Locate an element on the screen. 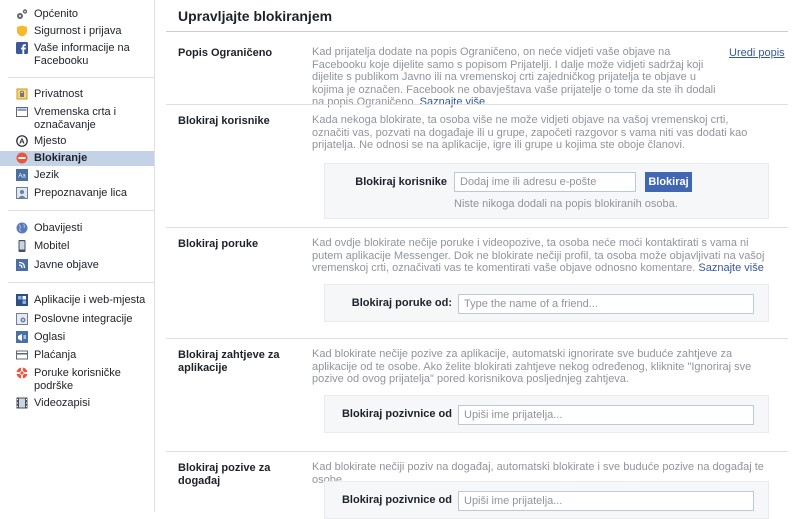 The image size is (800, 519). rss-icon is located at coordinates (22, 265).